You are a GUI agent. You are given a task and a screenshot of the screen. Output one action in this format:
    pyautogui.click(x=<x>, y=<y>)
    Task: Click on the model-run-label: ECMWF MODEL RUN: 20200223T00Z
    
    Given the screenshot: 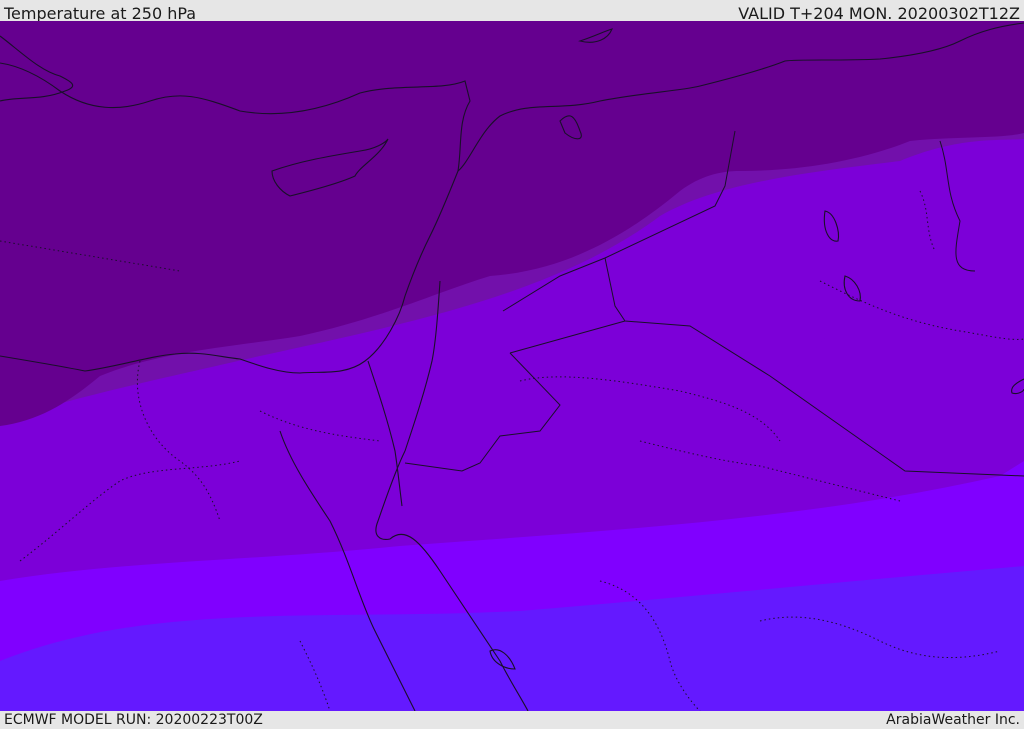 What is the action you would take?
    pyautogui.click(x=133, y=720)
    